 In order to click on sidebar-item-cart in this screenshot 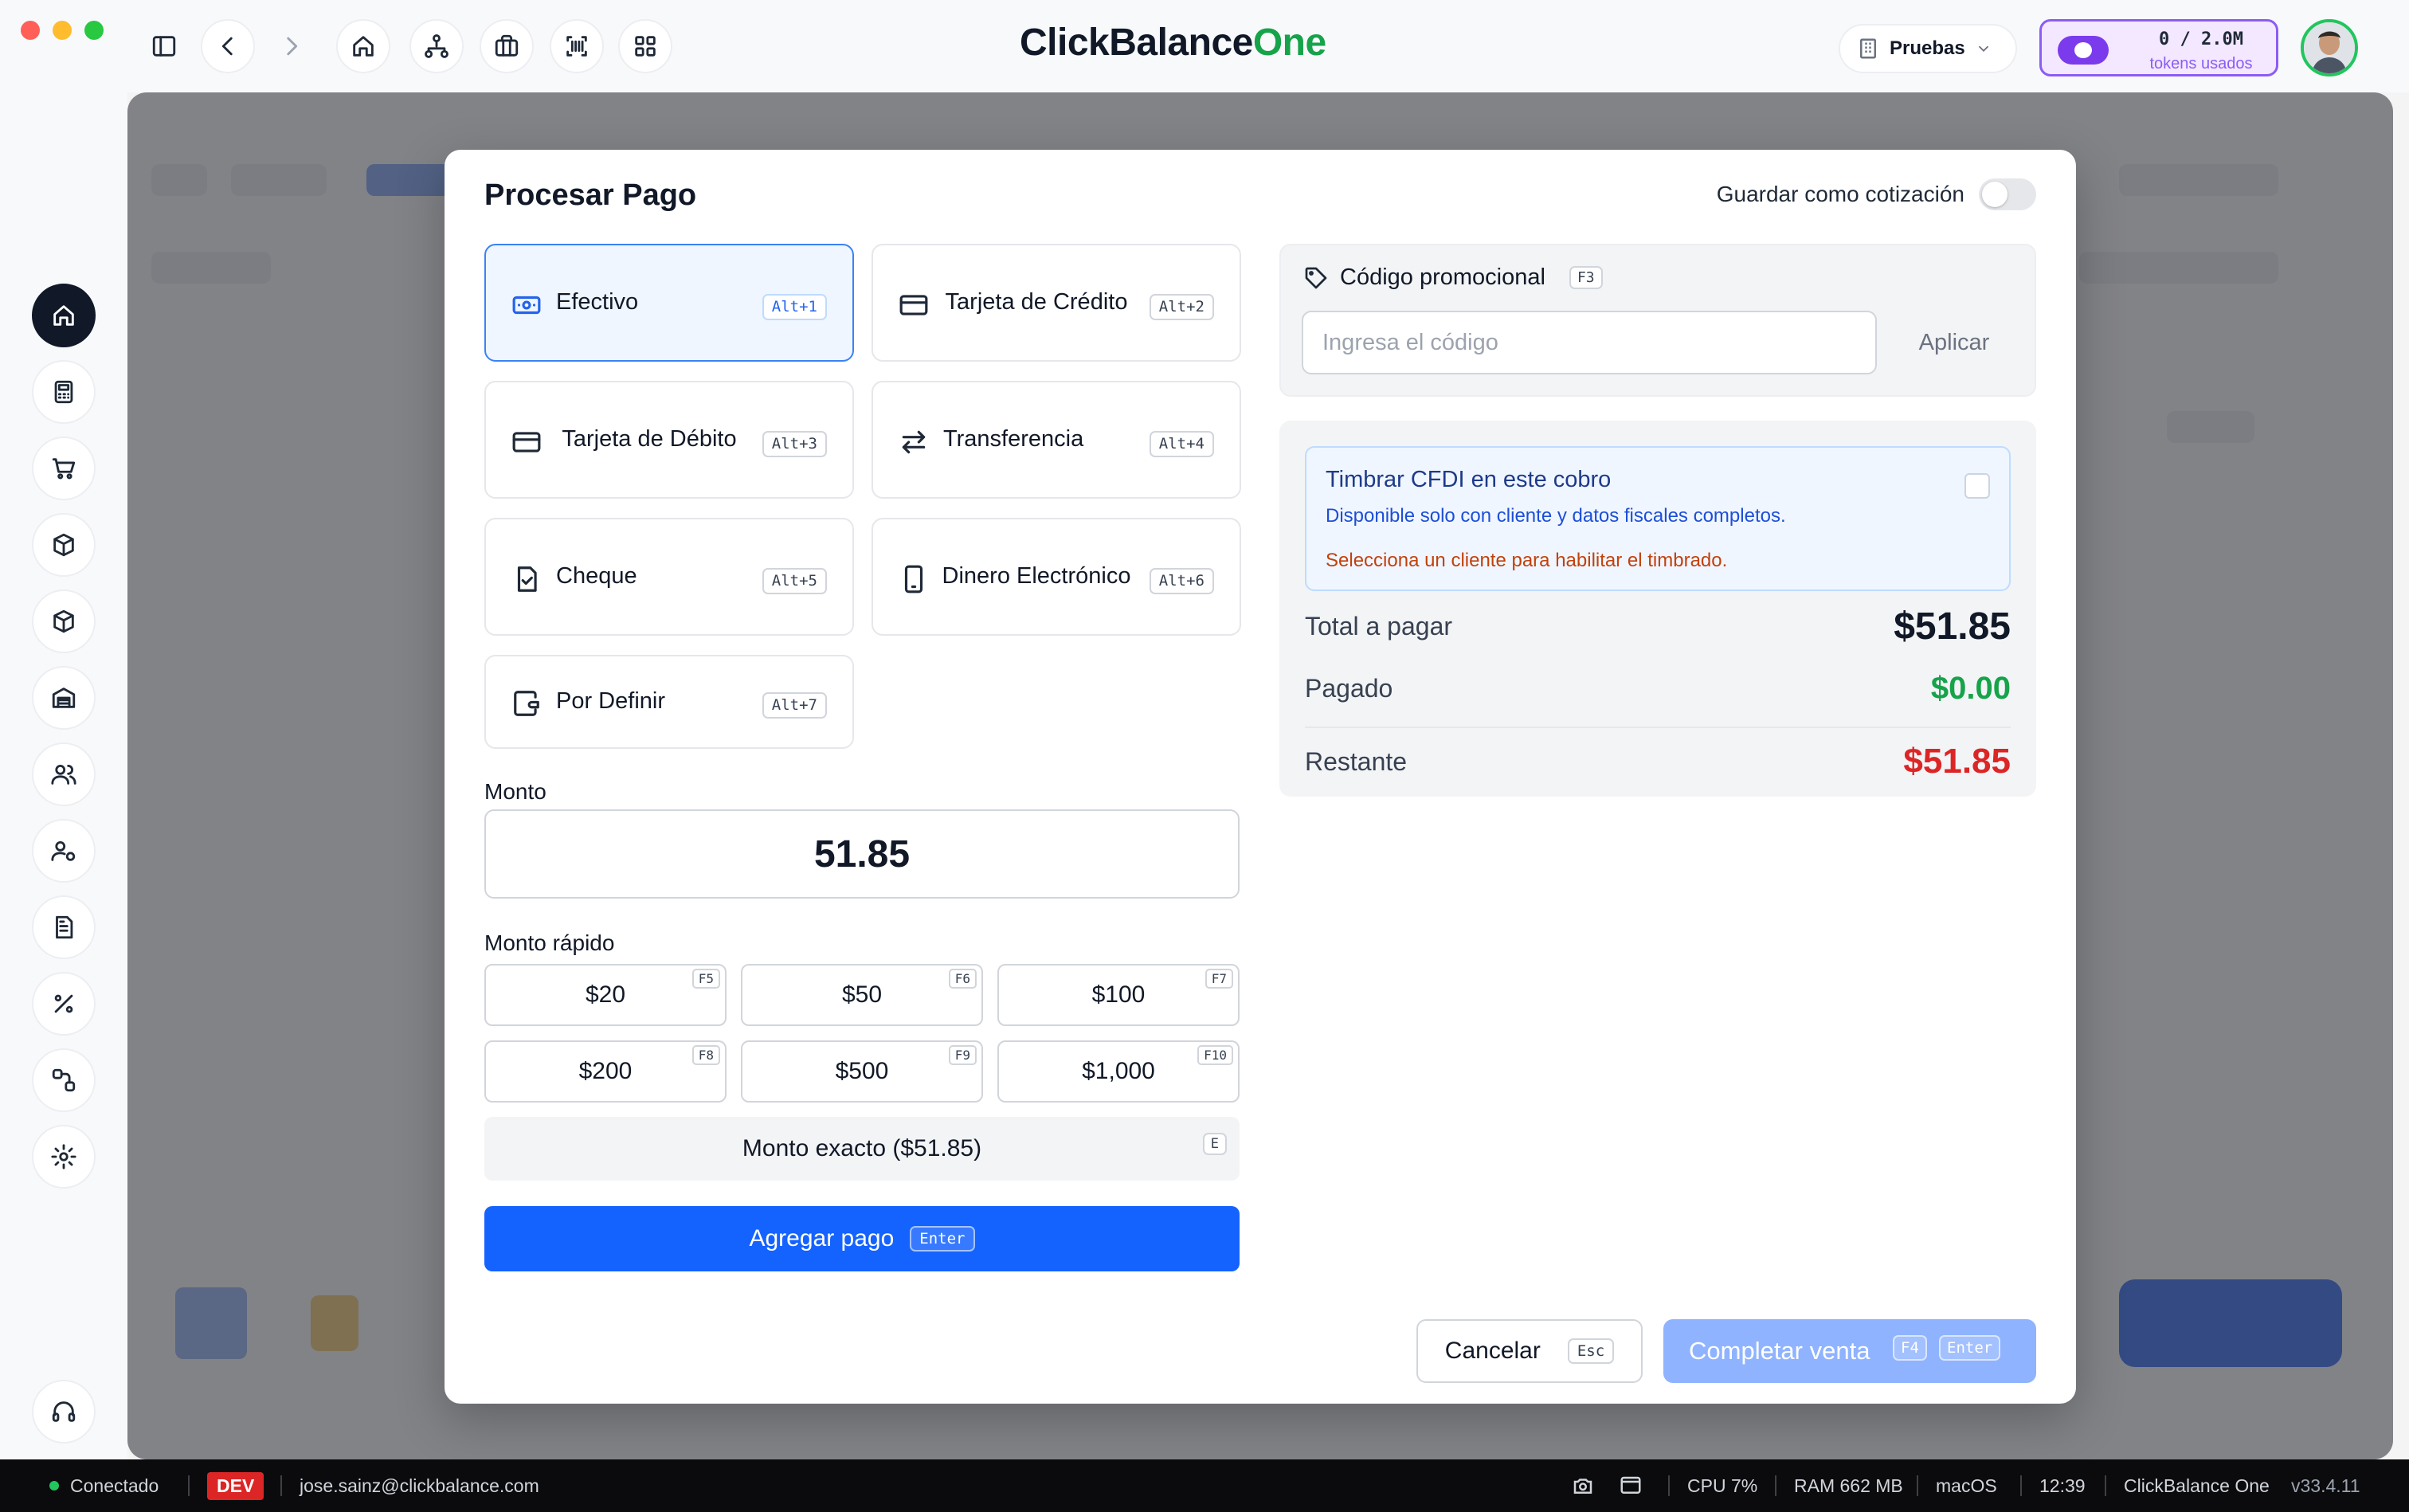, I will do `click(64, 469)`.